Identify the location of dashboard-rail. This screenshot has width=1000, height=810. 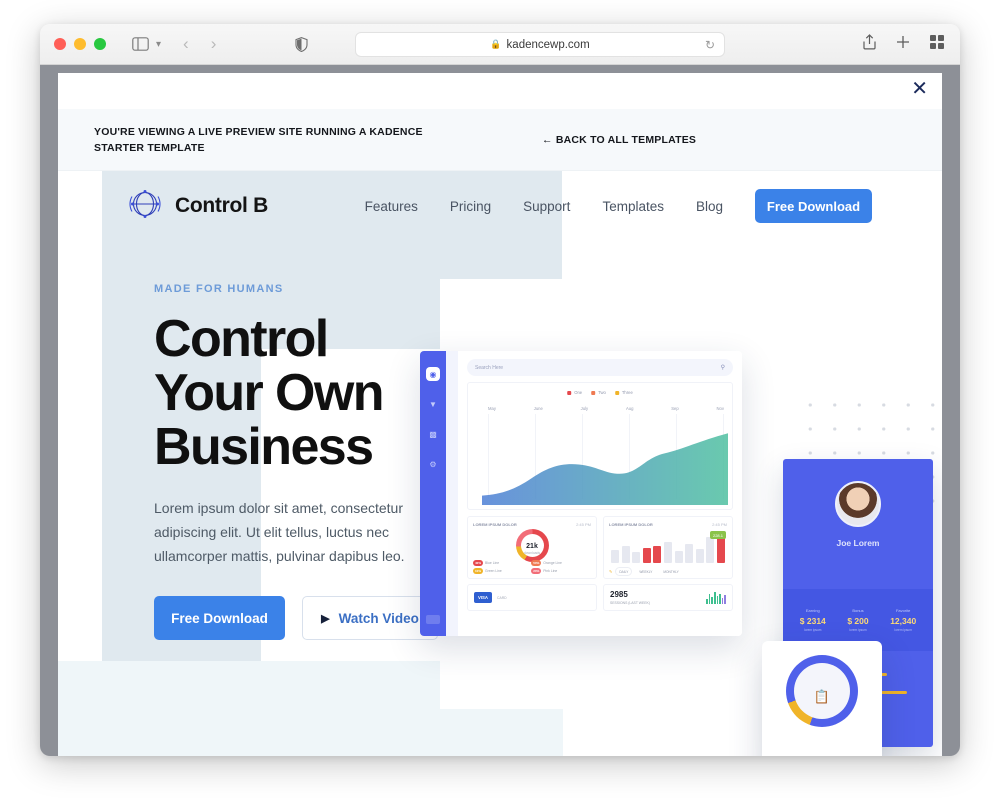
(452, 493).